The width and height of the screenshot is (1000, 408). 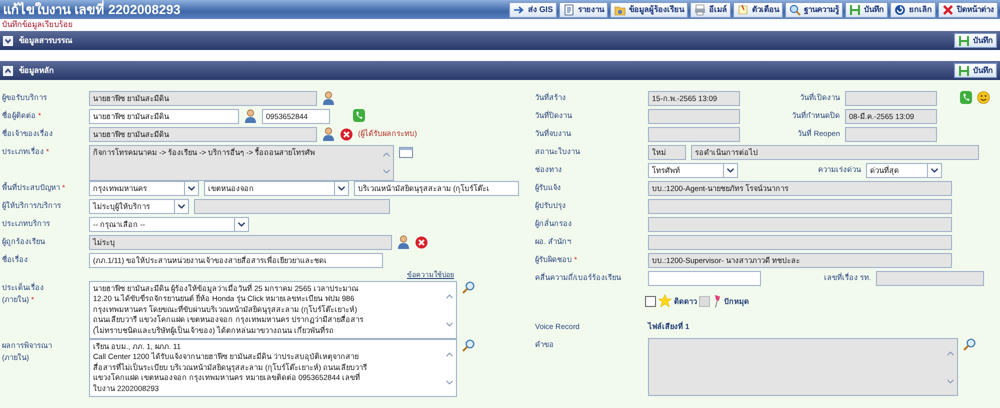 I want to click on toolbar-button: ตัวเตือน, so click(x=758, y=10).